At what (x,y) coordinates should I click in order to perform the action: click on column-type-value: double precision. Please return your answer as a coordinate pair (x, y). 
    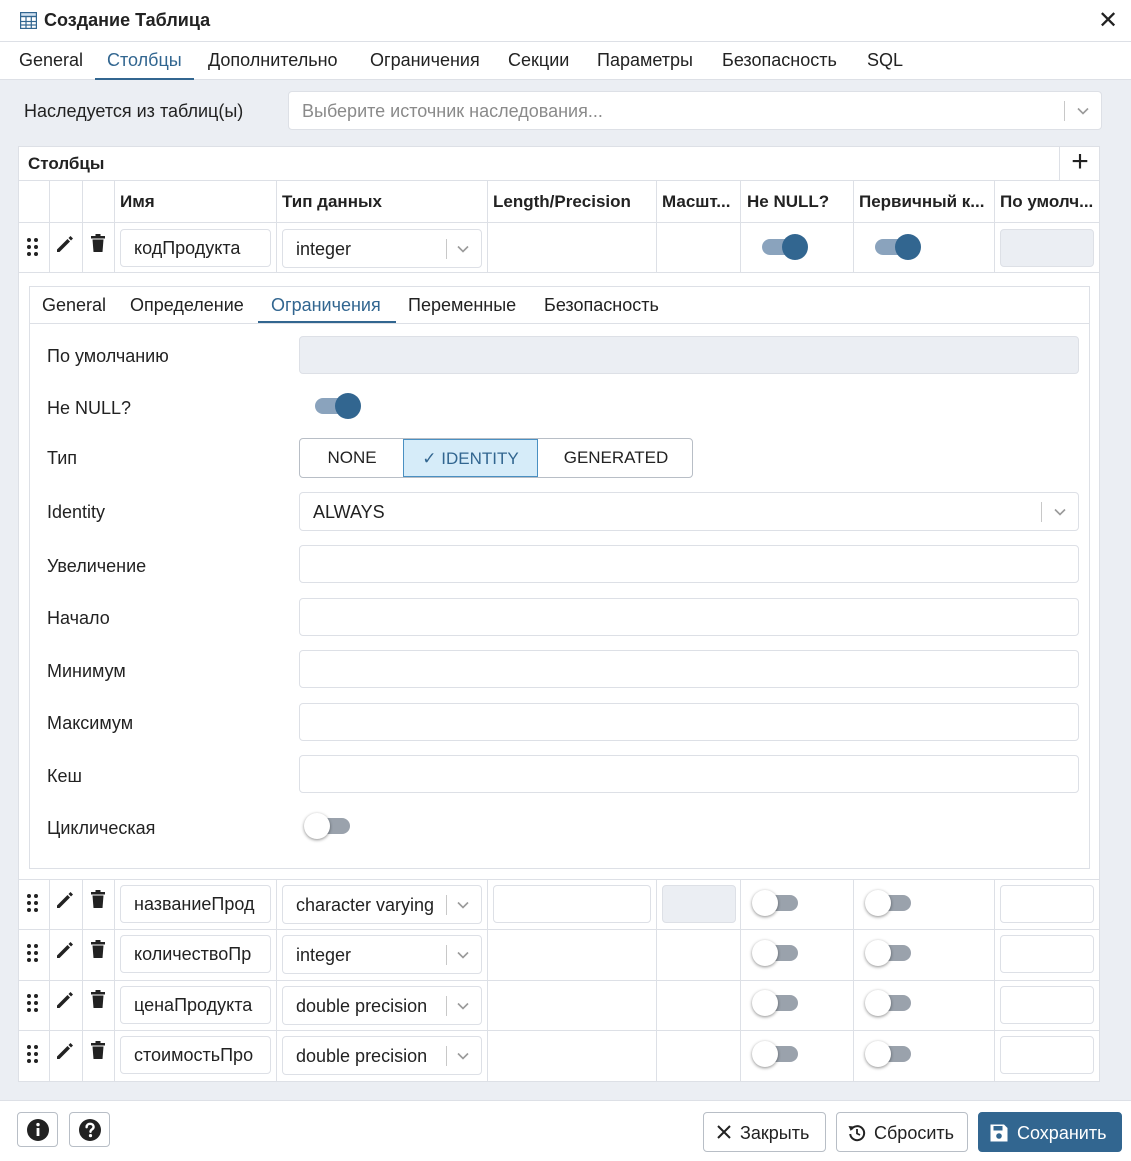
    Looking at the image, I should click on (362, 1056).